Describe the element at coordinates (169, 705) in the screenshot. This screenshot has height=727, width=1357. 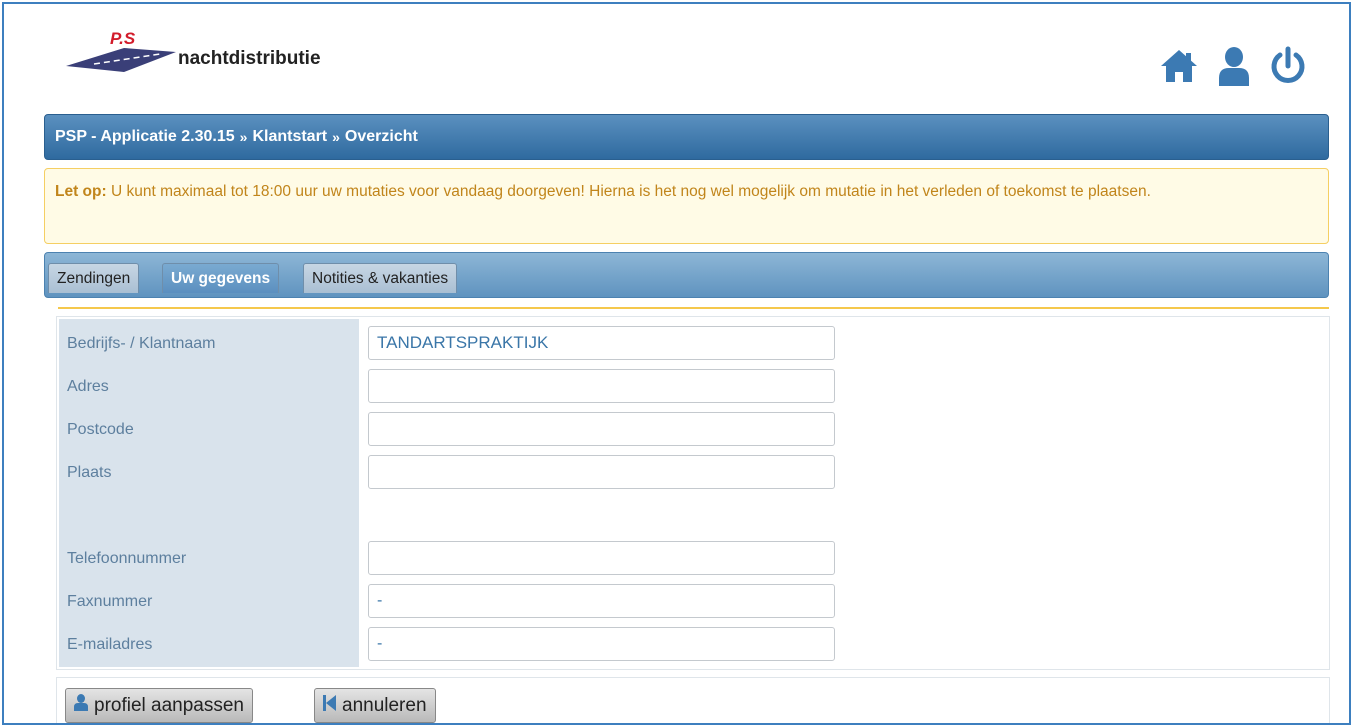
I see `edit-profile-label: profiel aanpassen` at that location.